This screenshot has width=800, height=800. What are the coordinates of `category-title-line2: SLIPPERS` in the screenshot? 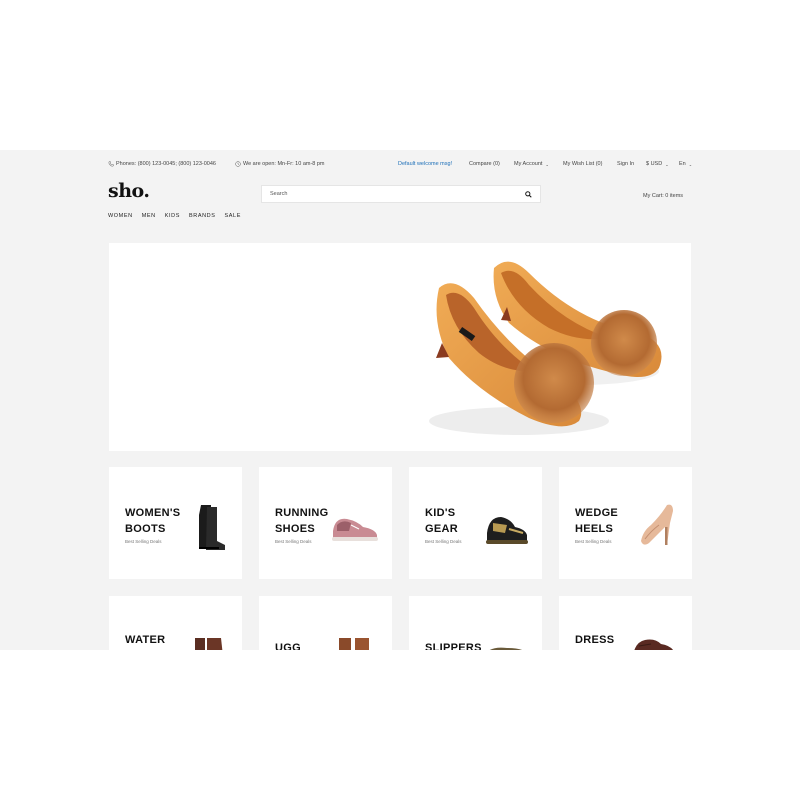 It's located at (453, 646).